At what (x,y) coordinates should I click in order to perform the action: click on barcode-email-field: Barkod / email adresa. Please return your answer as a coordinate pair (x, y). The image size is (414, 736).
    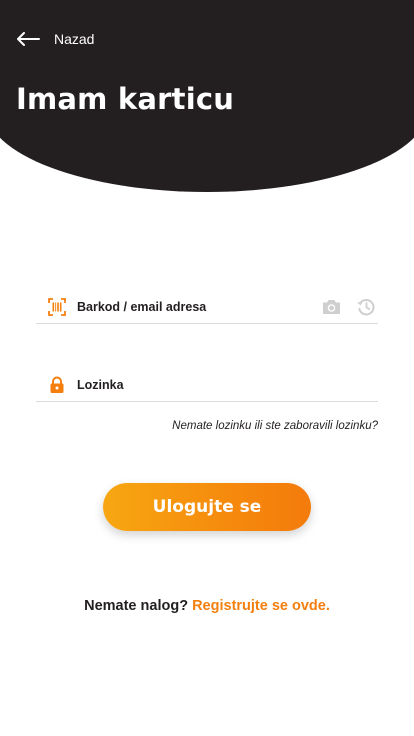
    Looking at the image, I should click on (207, 307).